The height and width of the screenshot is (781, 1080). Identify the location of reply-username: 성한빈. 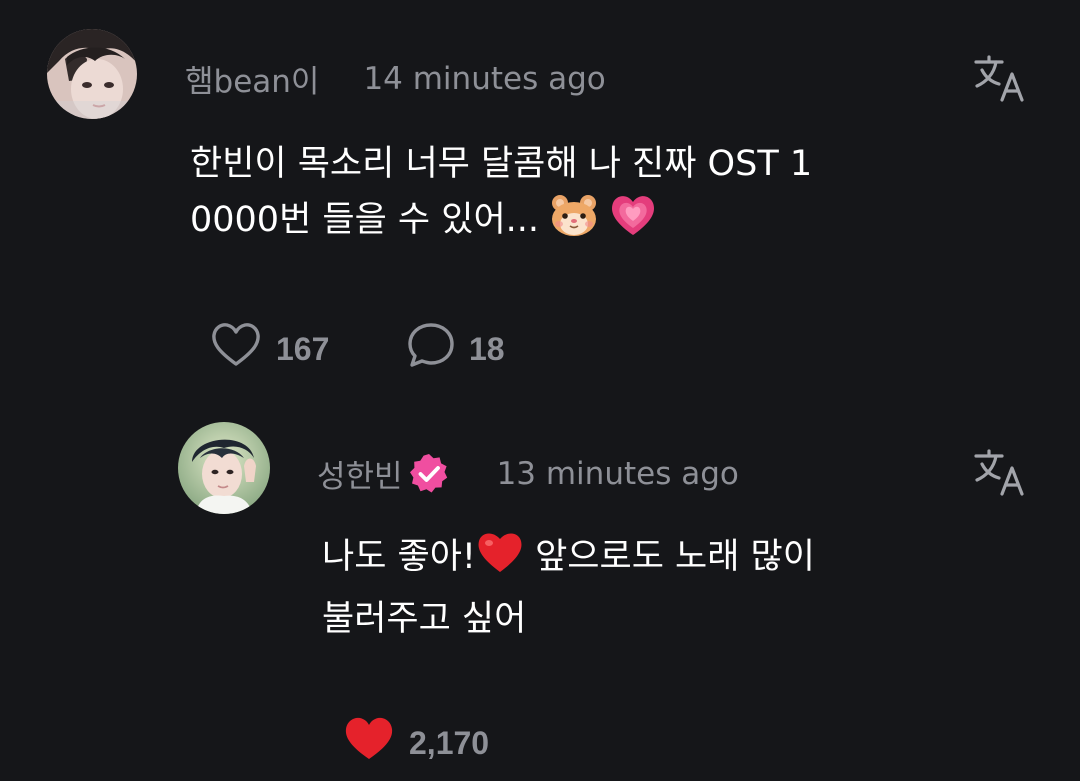
(360, 473).